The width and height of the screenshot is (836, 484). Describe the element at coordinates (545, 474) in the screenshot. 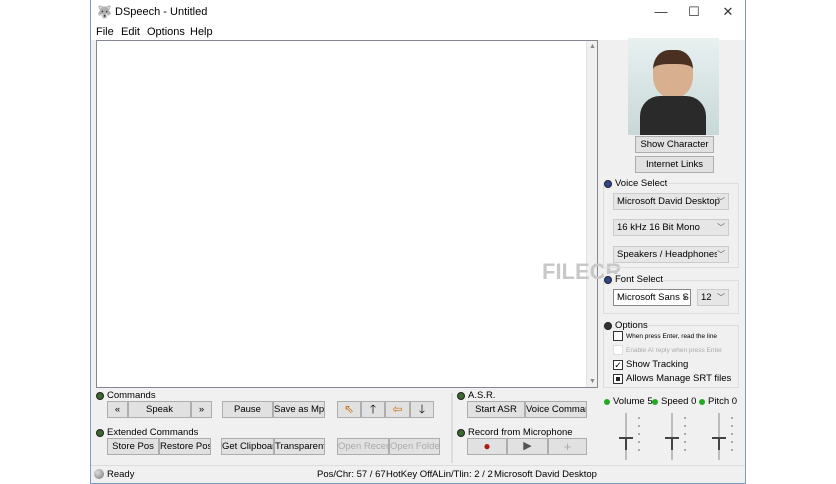

I see `voice-status: Microsoft David Desktop` at that location.